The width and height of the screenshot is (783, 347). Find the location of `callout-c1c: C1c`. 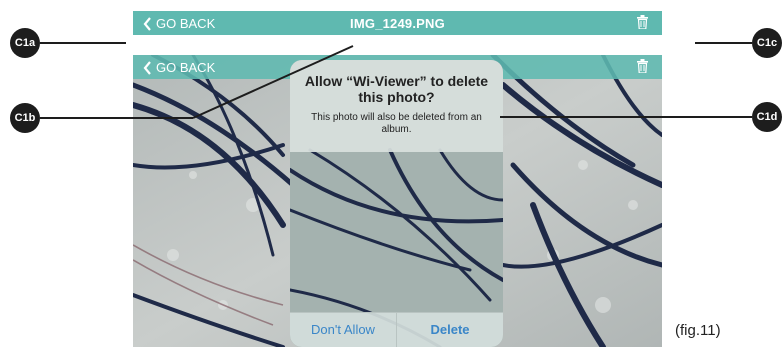

callout-c1c: C1c is located at coordinates (767, 43).